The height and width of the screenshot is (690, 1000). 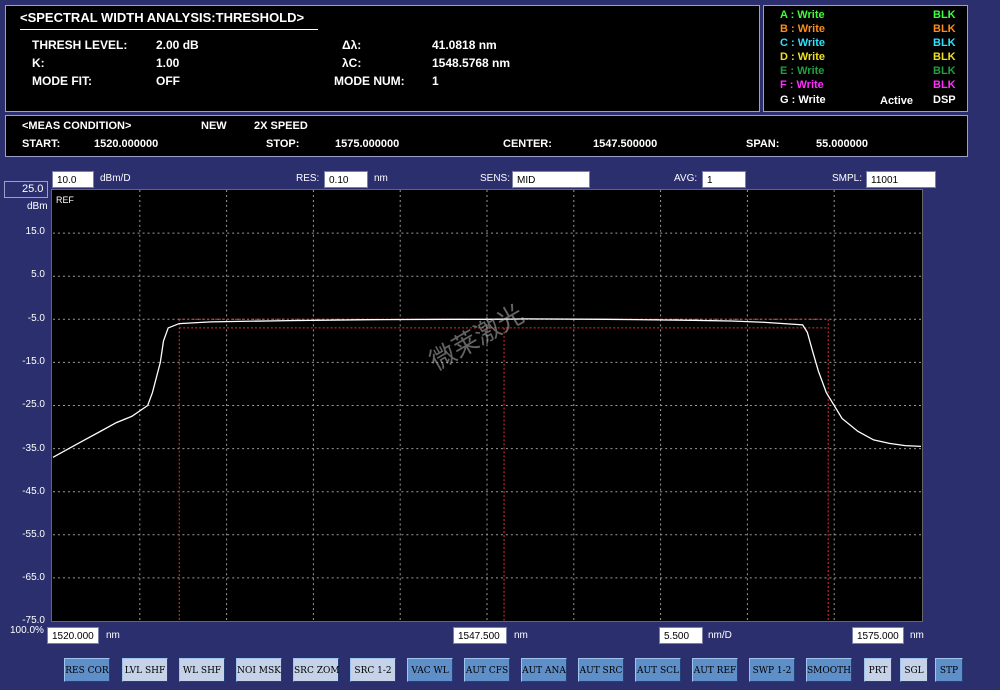 What do you see at coordinates (346, 179) in the screenshot?
I see `res-input: 0.10` at bounding box center [346, 179].